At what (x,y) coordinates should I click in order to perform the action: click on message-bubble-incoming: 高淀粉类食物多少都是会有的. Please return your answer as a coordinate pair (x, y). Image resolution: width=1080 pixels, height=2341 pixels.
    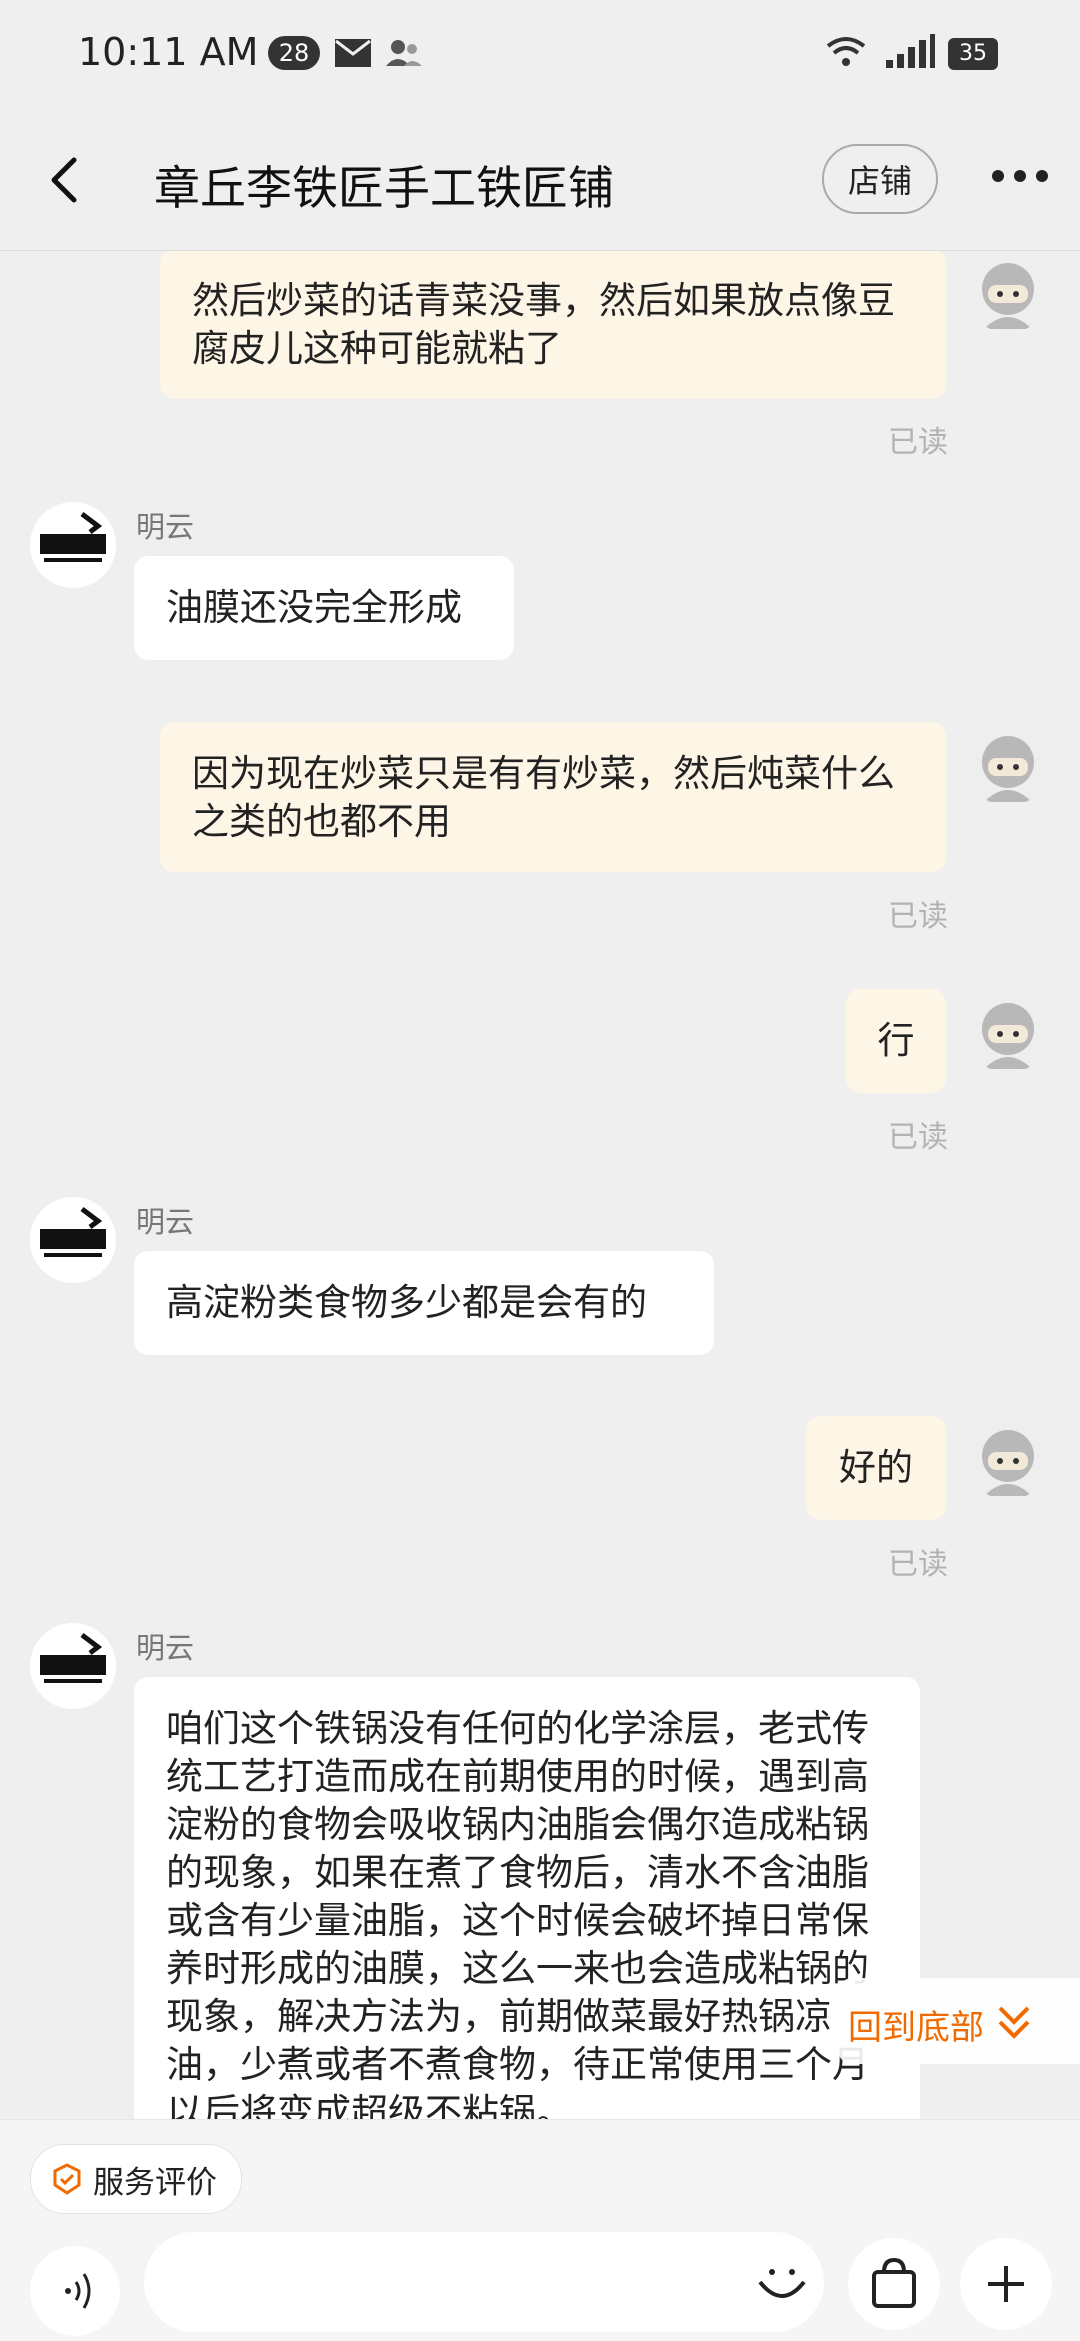
    Looking at the image, I should click on (424, 1303).